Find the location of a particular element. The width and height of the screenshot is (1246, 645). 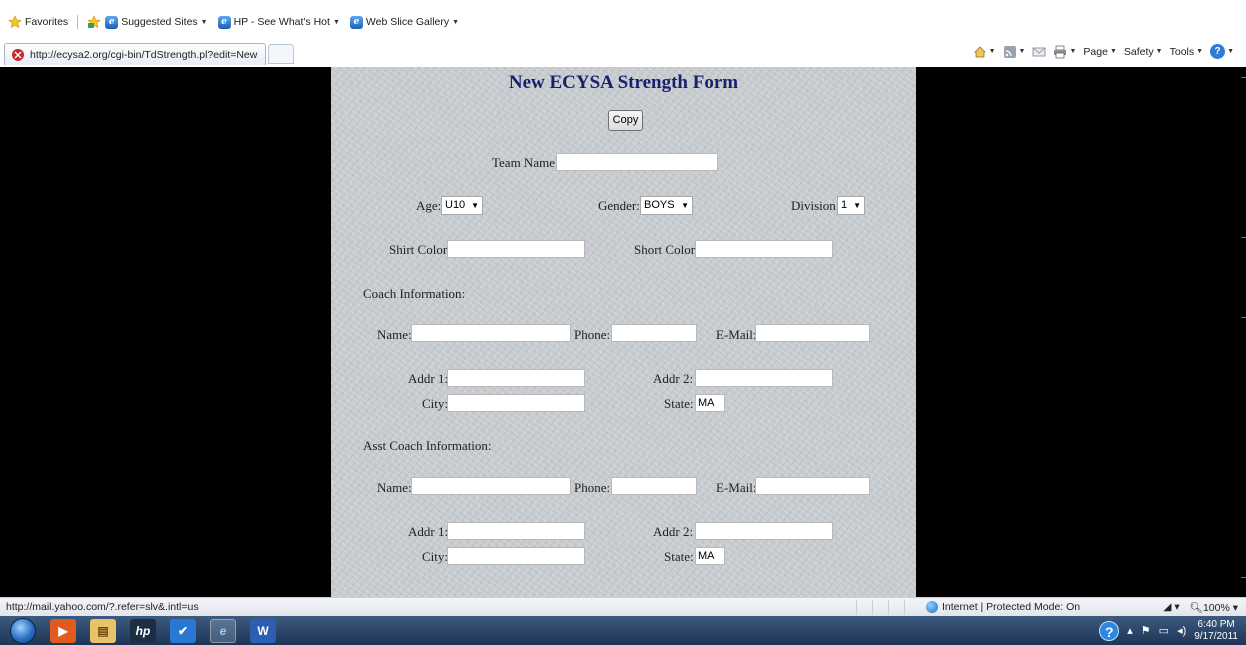

action-center-flag-icon: ⚑ is located at coordinates (1146, 630).